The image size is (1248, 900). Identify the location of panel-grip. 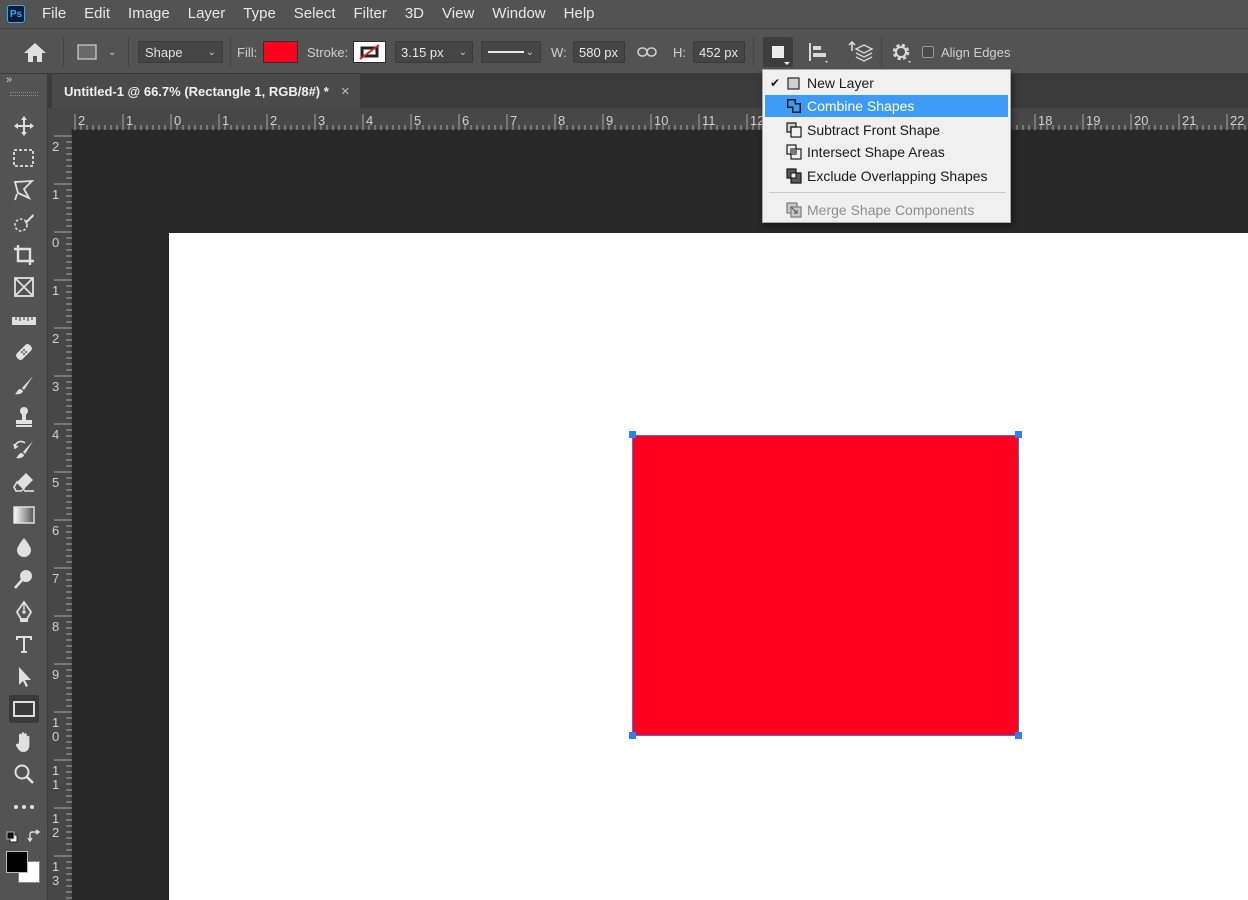
(24, 94).